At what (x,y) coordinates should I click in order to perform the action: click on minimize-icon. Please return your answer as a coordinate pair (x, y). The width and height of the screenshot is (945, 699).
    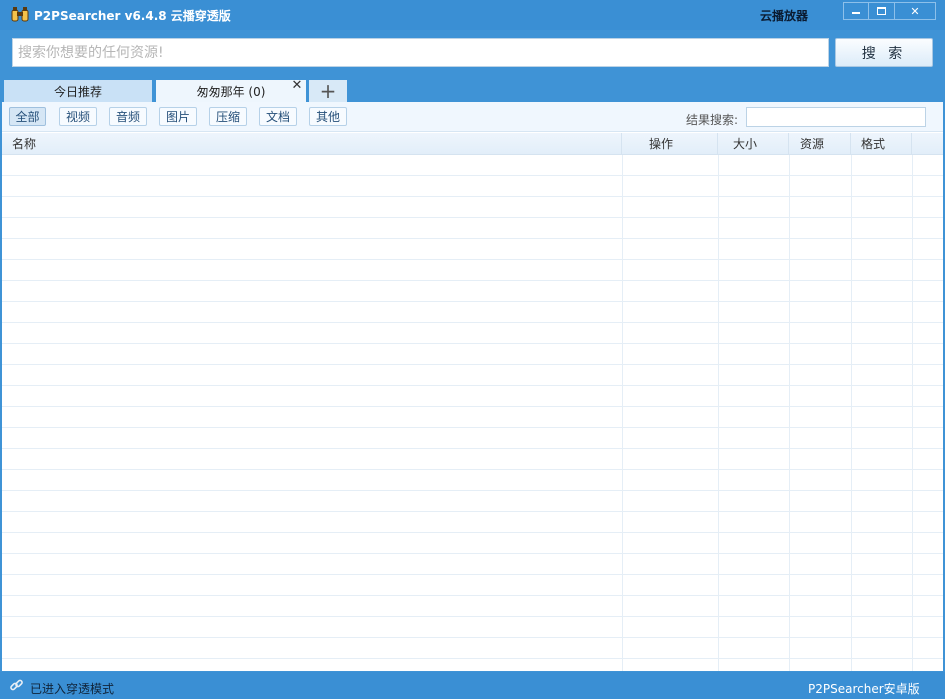
    Looking at the image, I should click on (856, 13).